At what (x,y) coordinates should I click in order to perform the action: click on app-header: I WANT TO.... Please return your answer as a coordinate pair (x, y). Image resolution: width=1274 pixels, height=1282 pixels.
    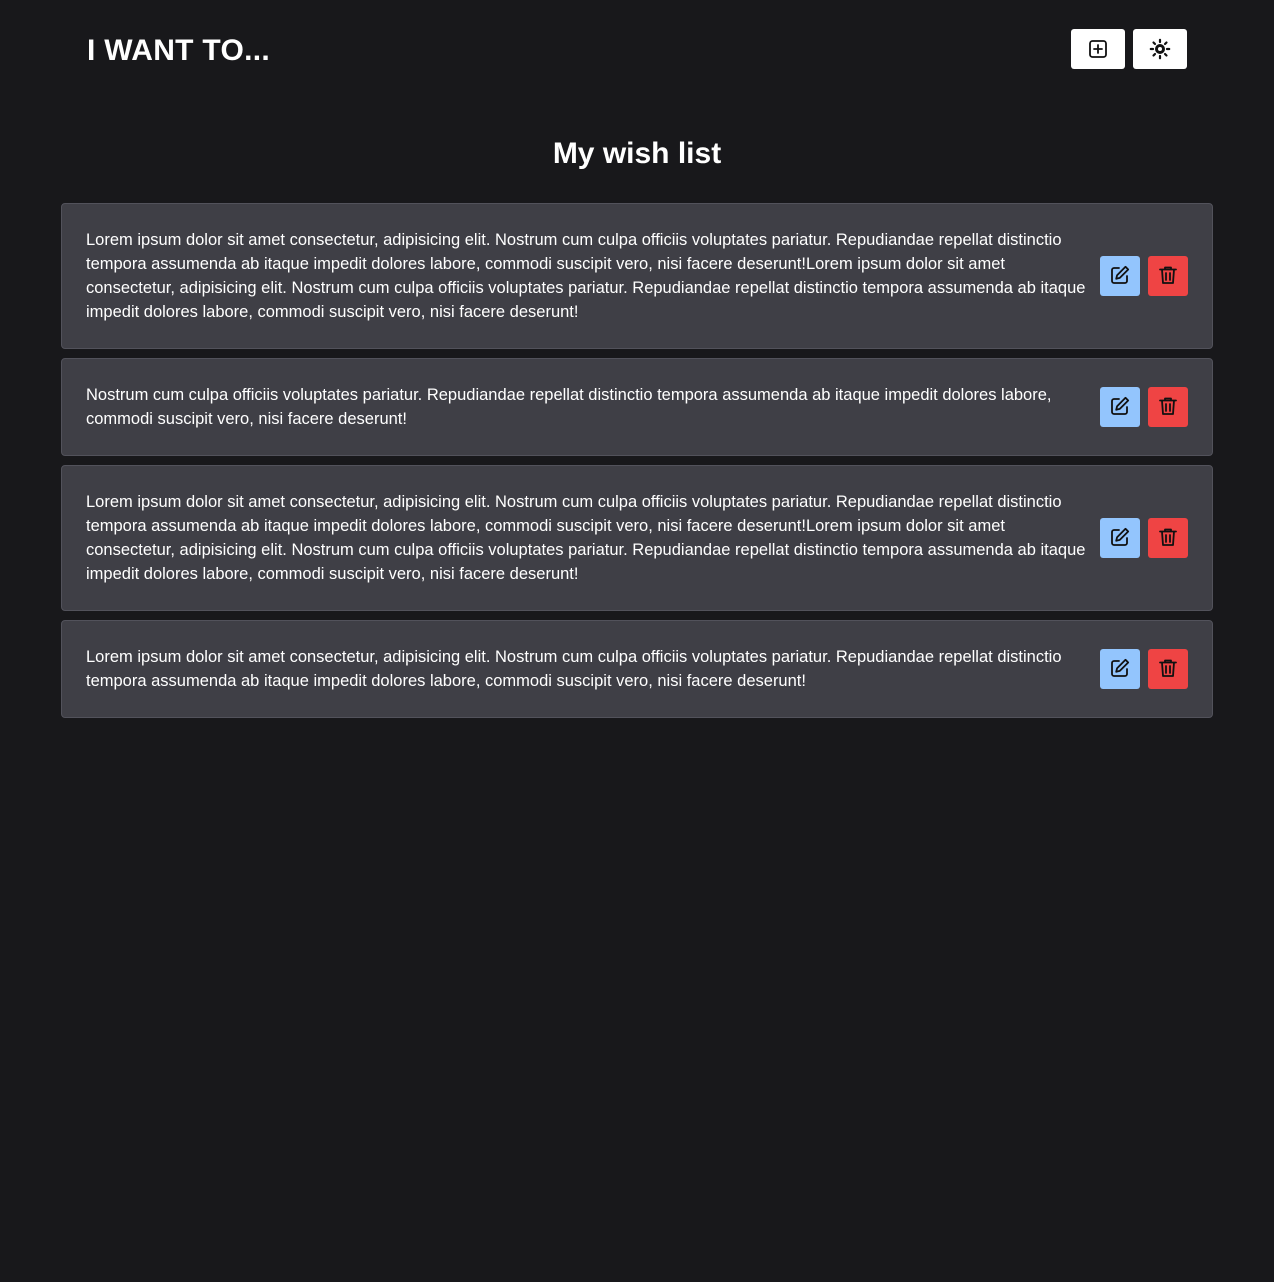
    Looking at the image, I should click on (637, 50).